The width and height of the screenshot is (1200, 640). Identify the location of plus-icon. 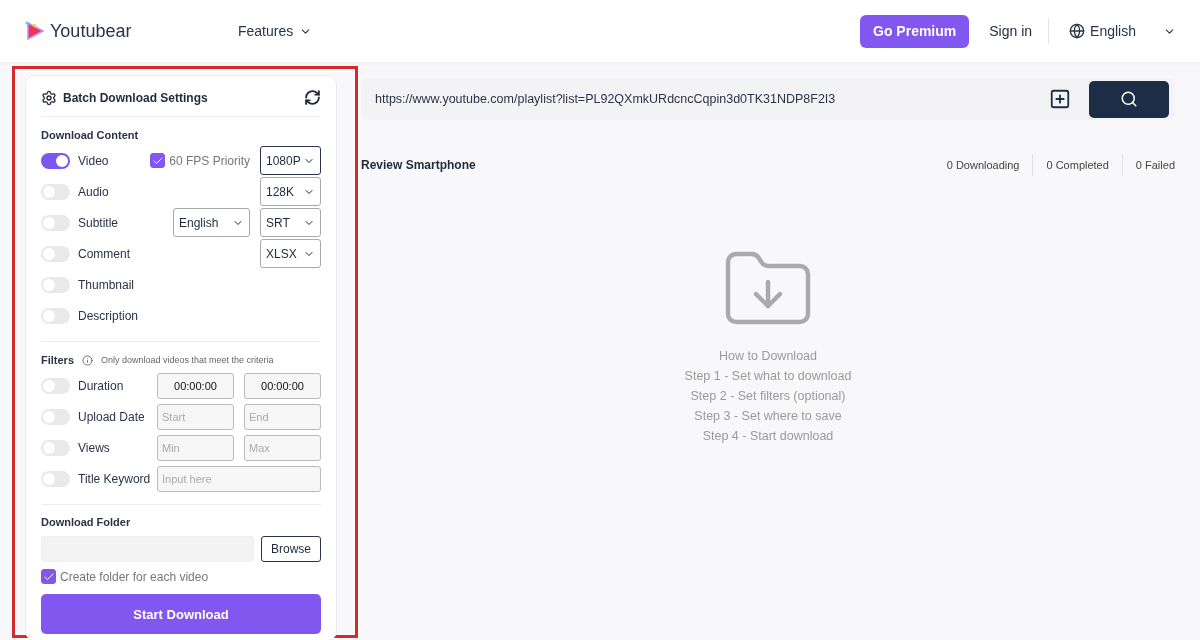
(1060, 99).